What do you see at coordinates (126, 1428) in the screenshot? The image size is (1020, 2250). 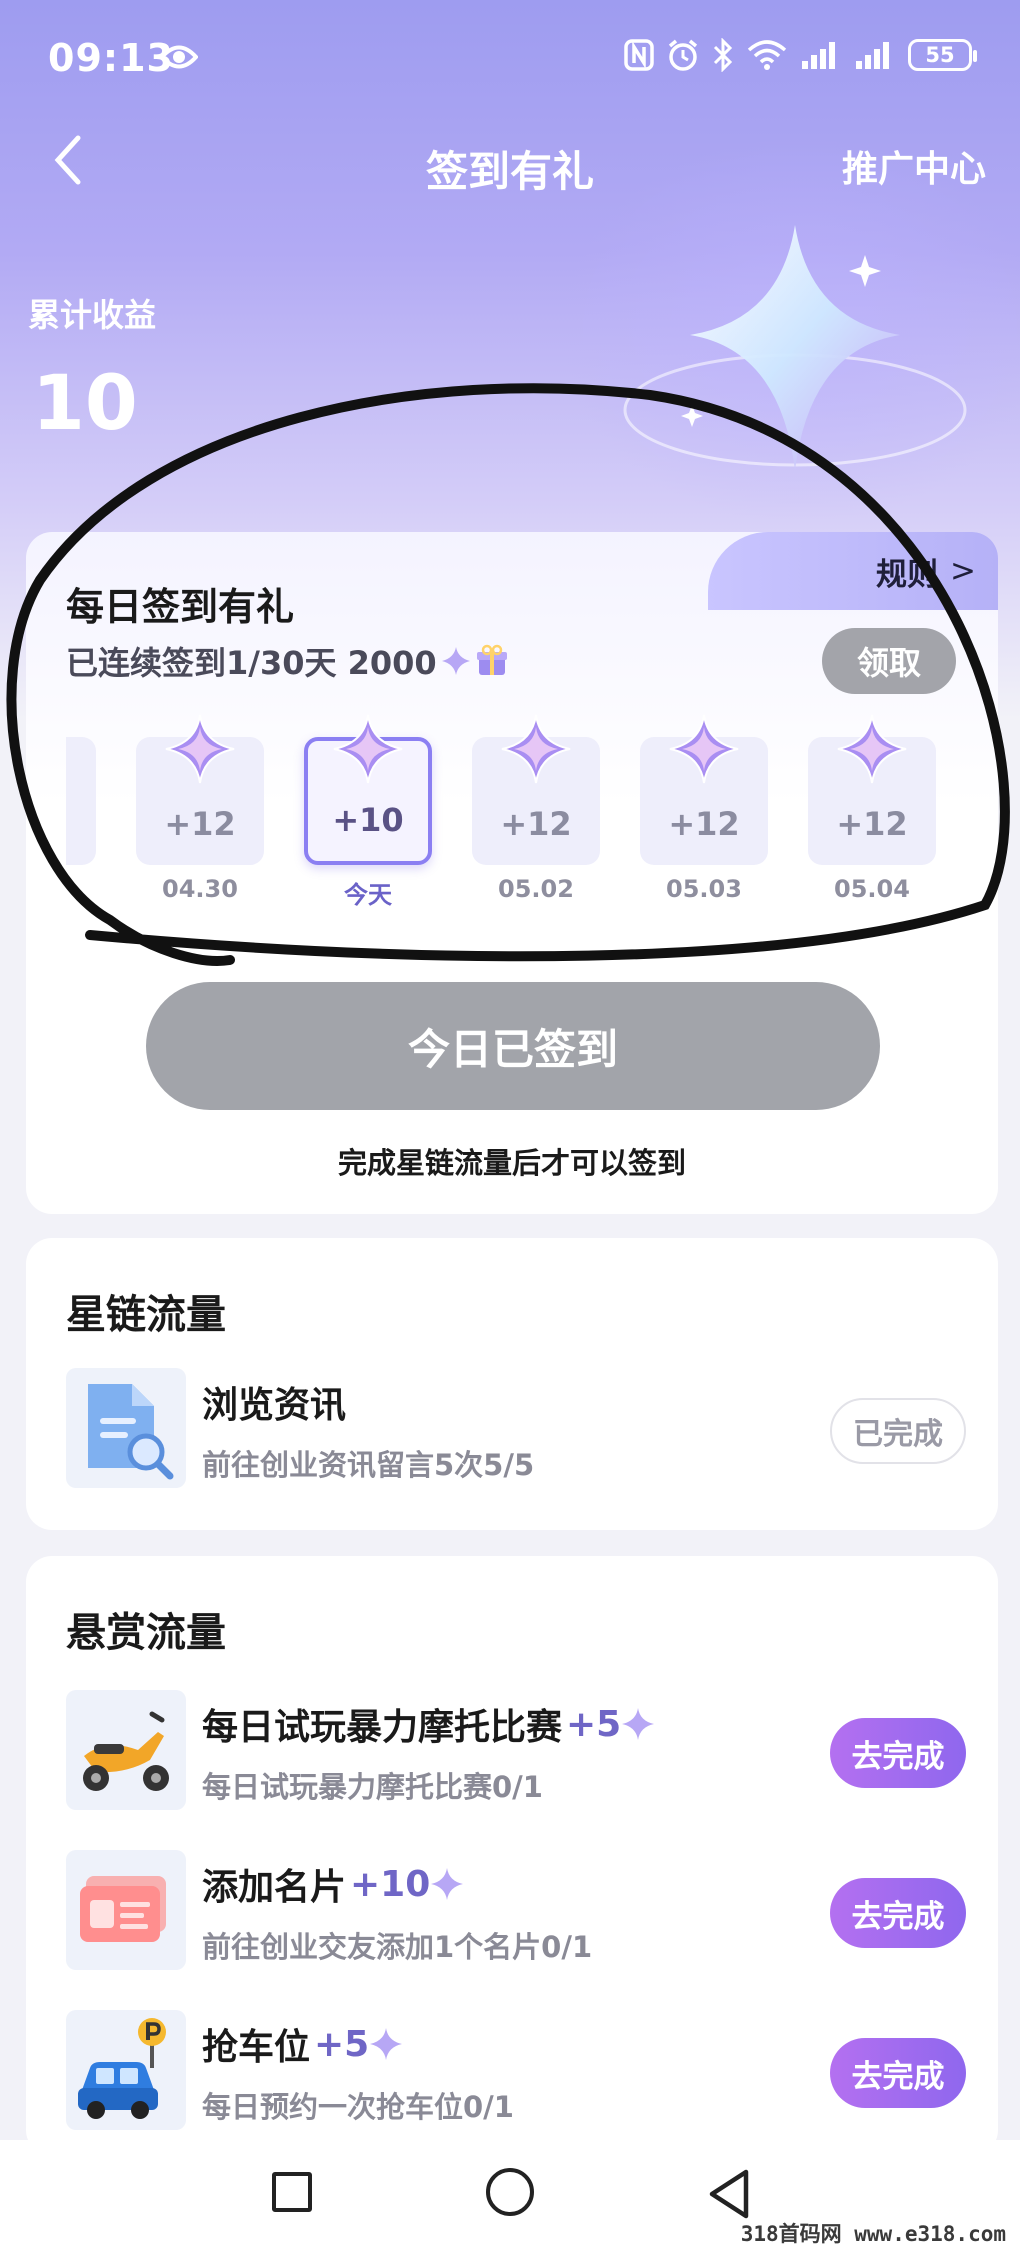 I see `document-search-icon` at bounding box center [126, 1428].